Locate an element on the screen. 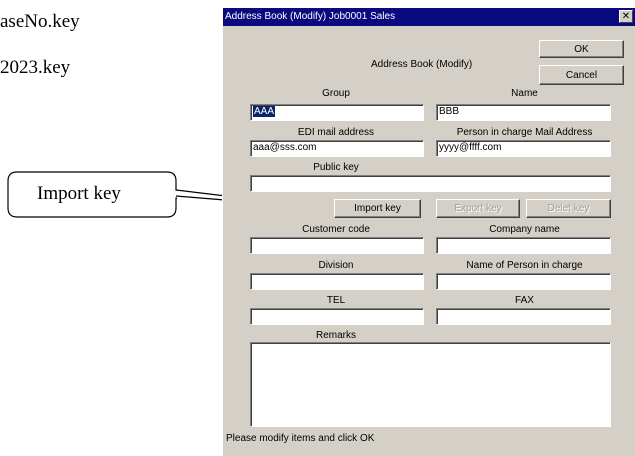  remarks-label: Remarks is located at coordinates (335, 335).